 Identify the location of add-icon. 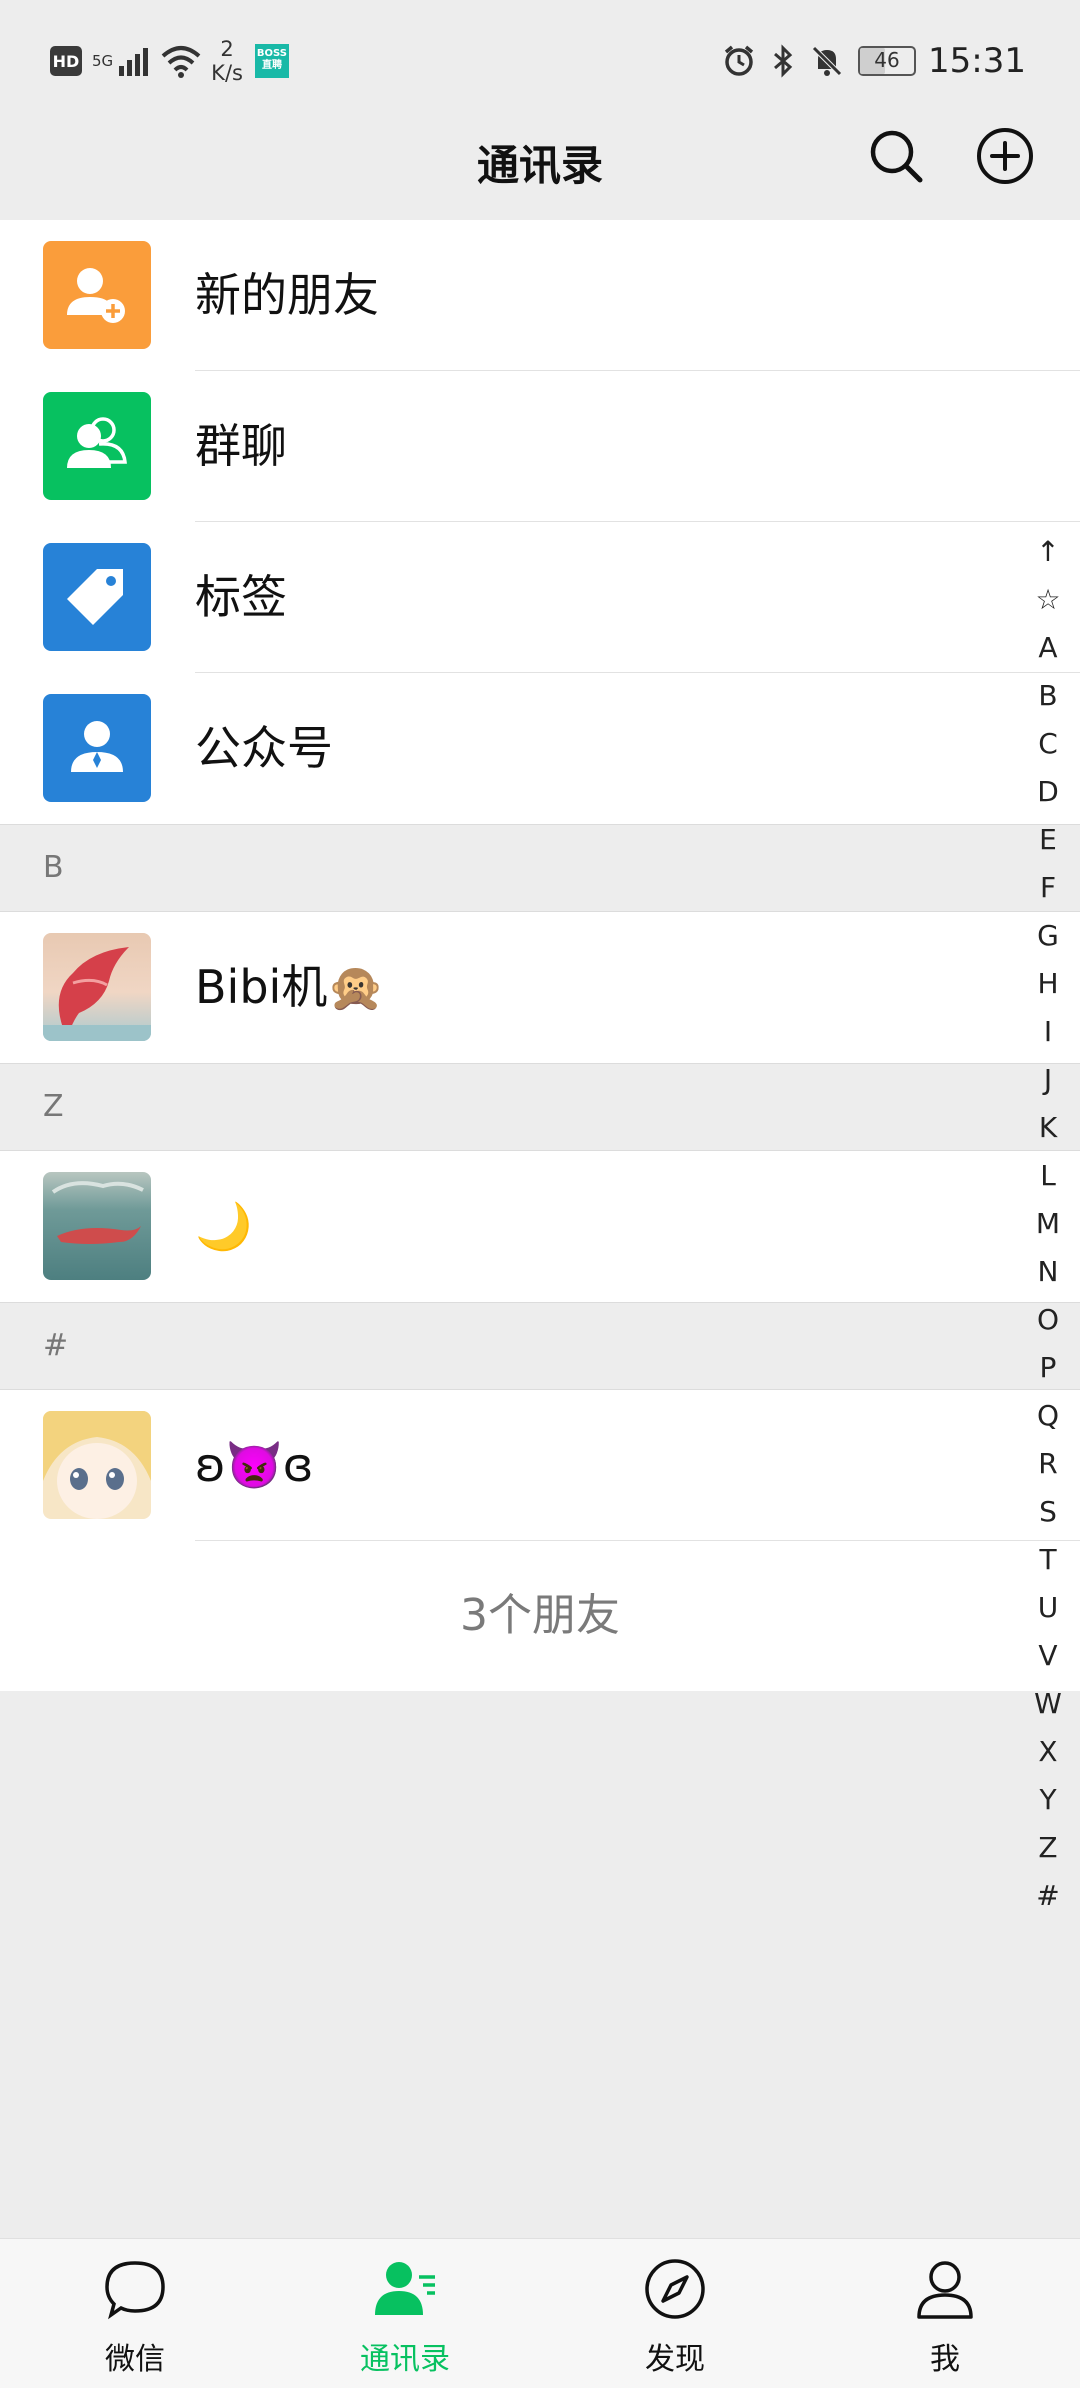
(1005, 156).